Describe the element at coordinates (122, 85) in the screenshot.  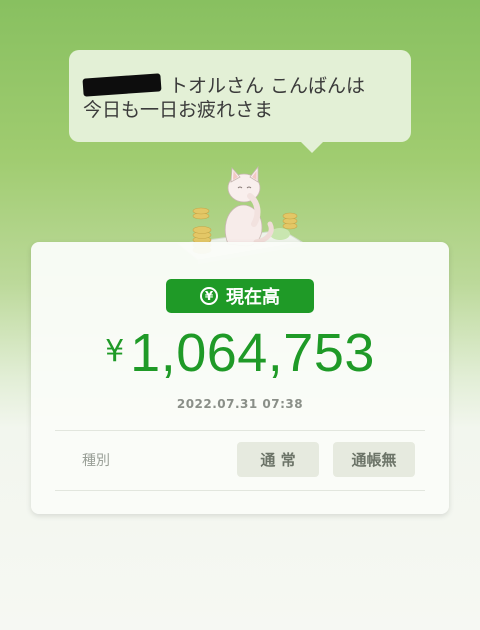
I see `redacted-name` at that location.